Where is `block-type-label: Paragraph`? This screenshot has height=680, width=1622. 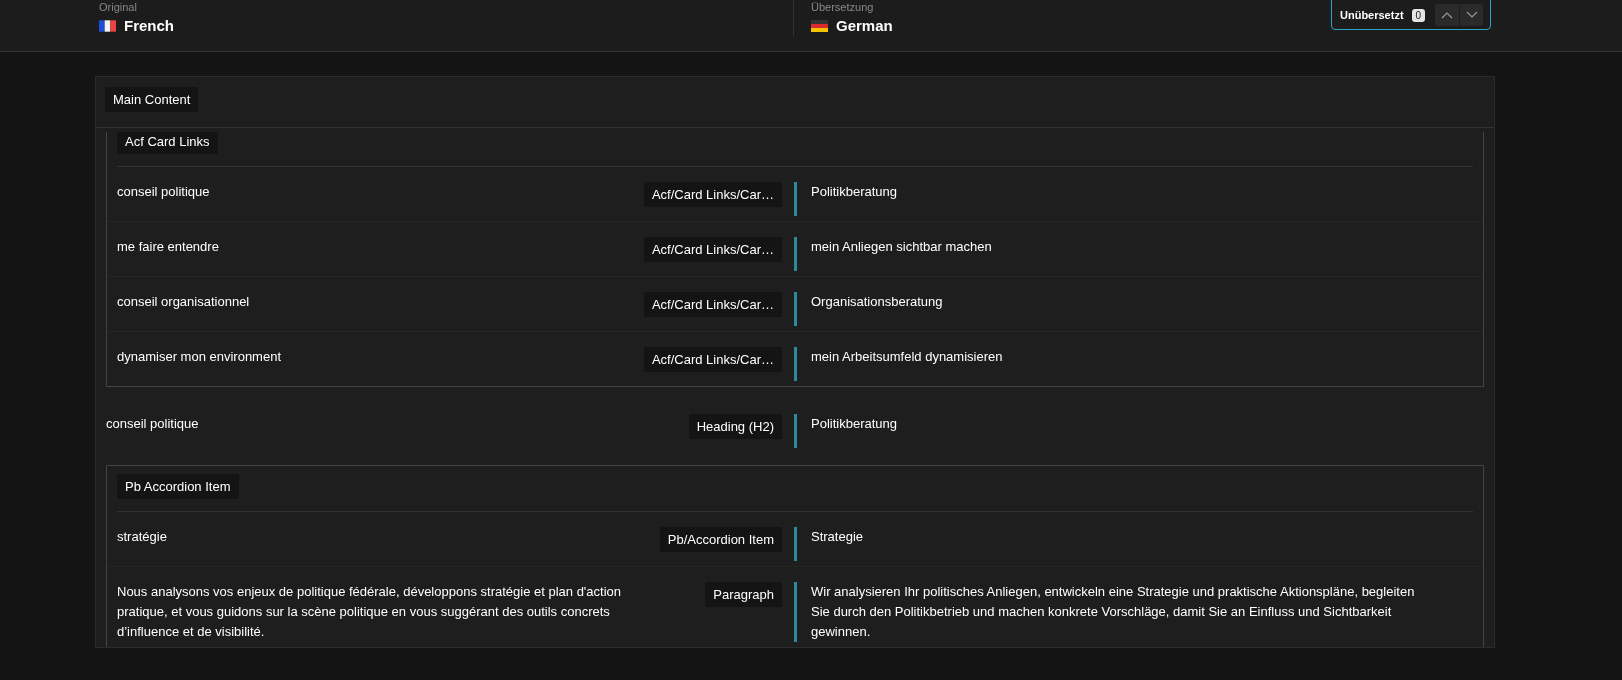 block-type-label: Paragraph is located at coordinates (743, 594).